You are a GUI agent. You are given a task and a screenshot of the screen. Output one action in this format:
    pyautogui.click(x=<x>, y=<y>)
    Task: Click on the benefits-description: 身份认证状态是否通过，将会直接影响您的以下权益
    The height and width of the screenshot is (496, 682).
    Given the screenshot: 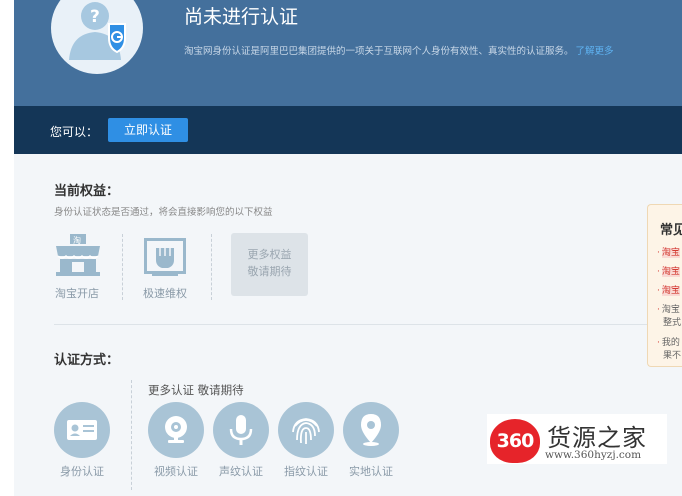 What is the action you would take?
    pyautogui.click(x=163, y=212)
    